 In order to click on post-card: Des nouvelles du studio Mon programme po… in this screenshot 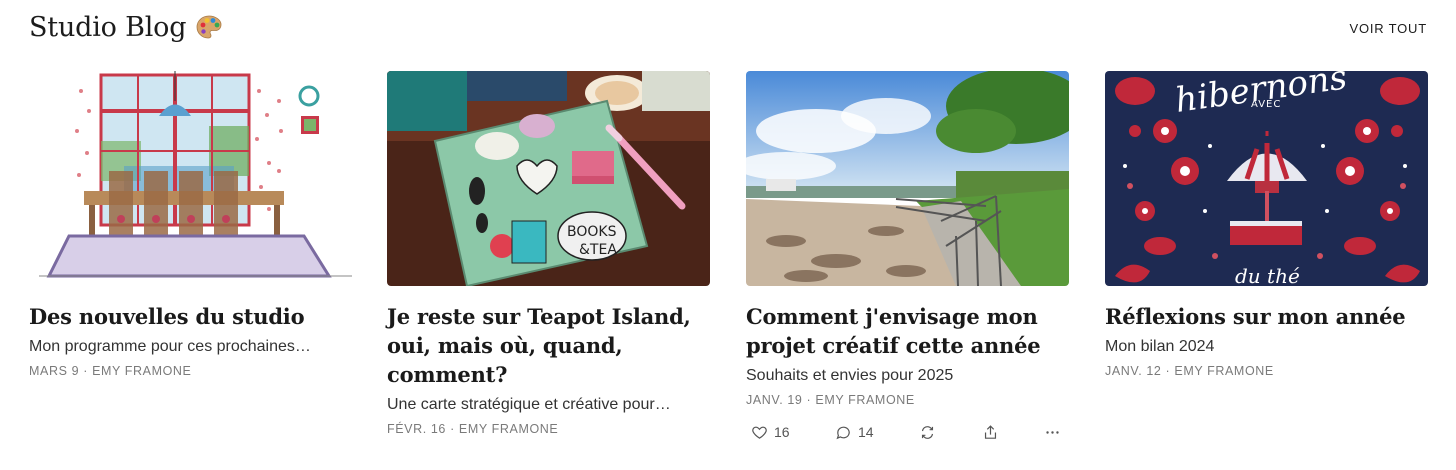, I will do `click(190, 224)`.